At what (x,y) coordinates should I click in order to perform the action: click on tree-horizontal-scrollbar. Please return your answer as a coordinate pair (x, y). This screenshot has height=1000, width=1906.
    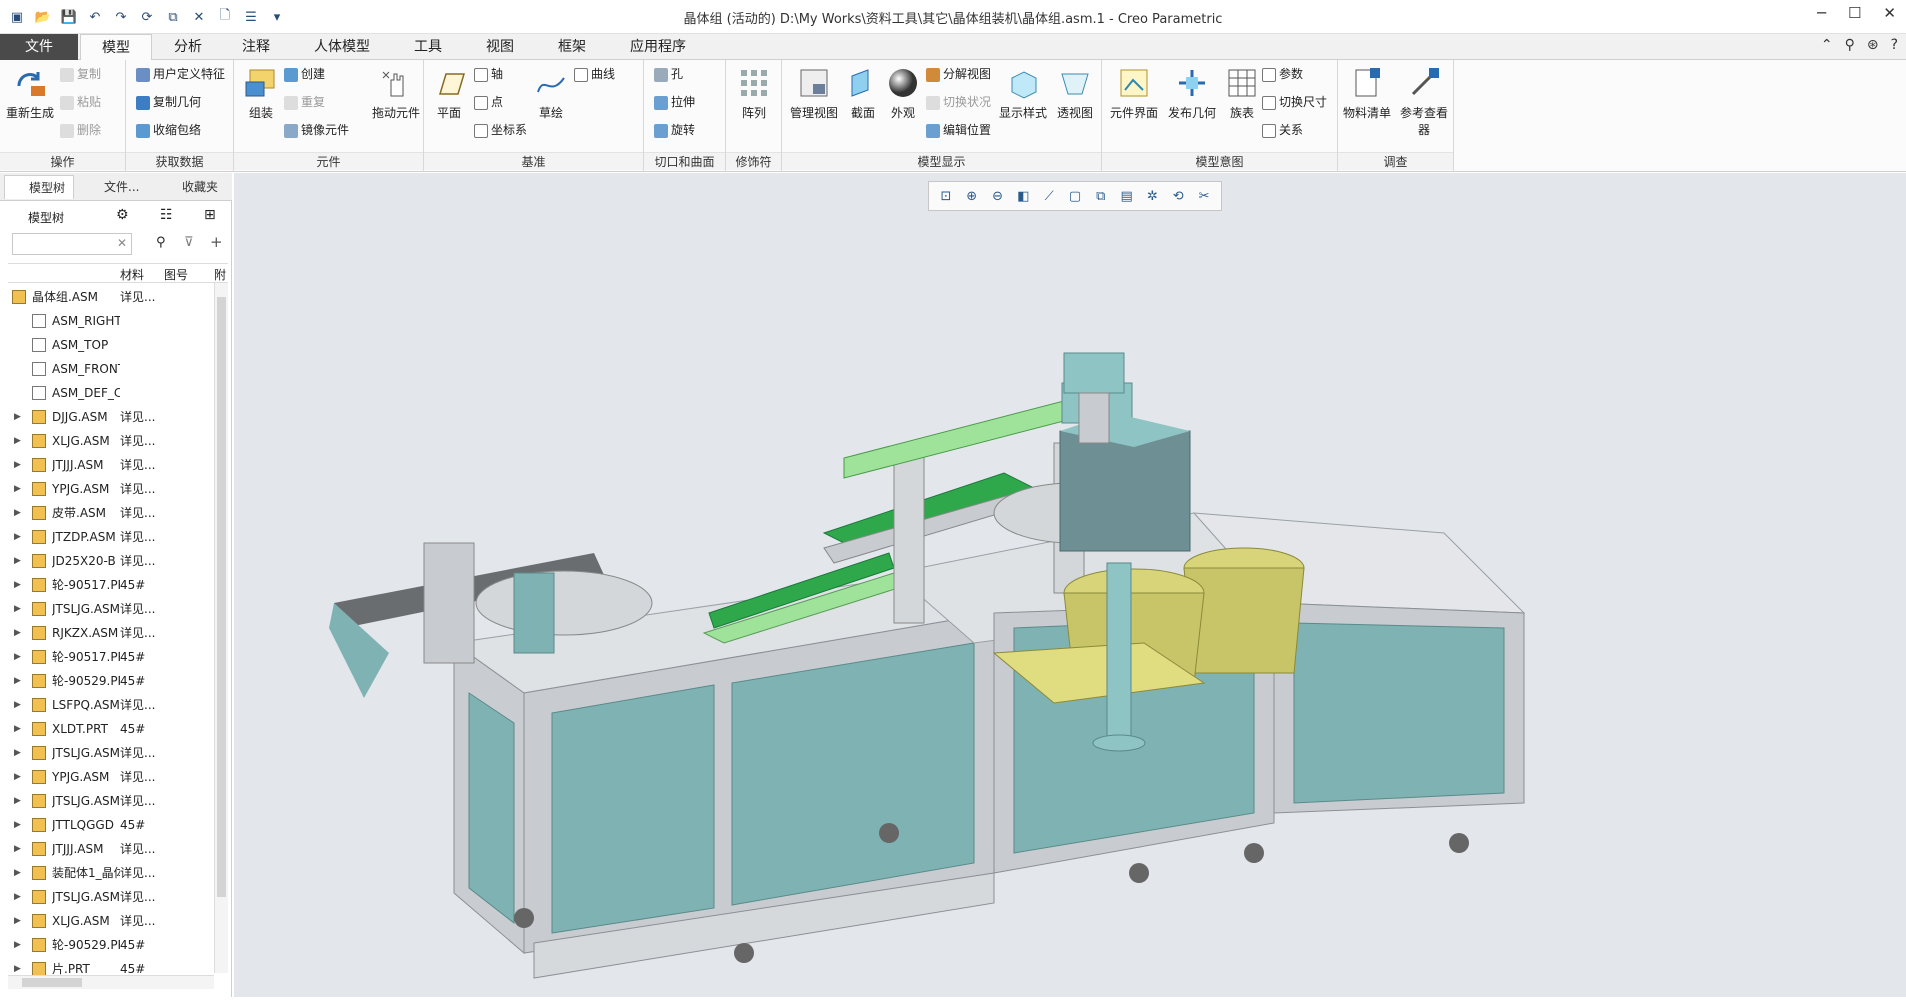
    Looking at the image, I should click on (111, 982).